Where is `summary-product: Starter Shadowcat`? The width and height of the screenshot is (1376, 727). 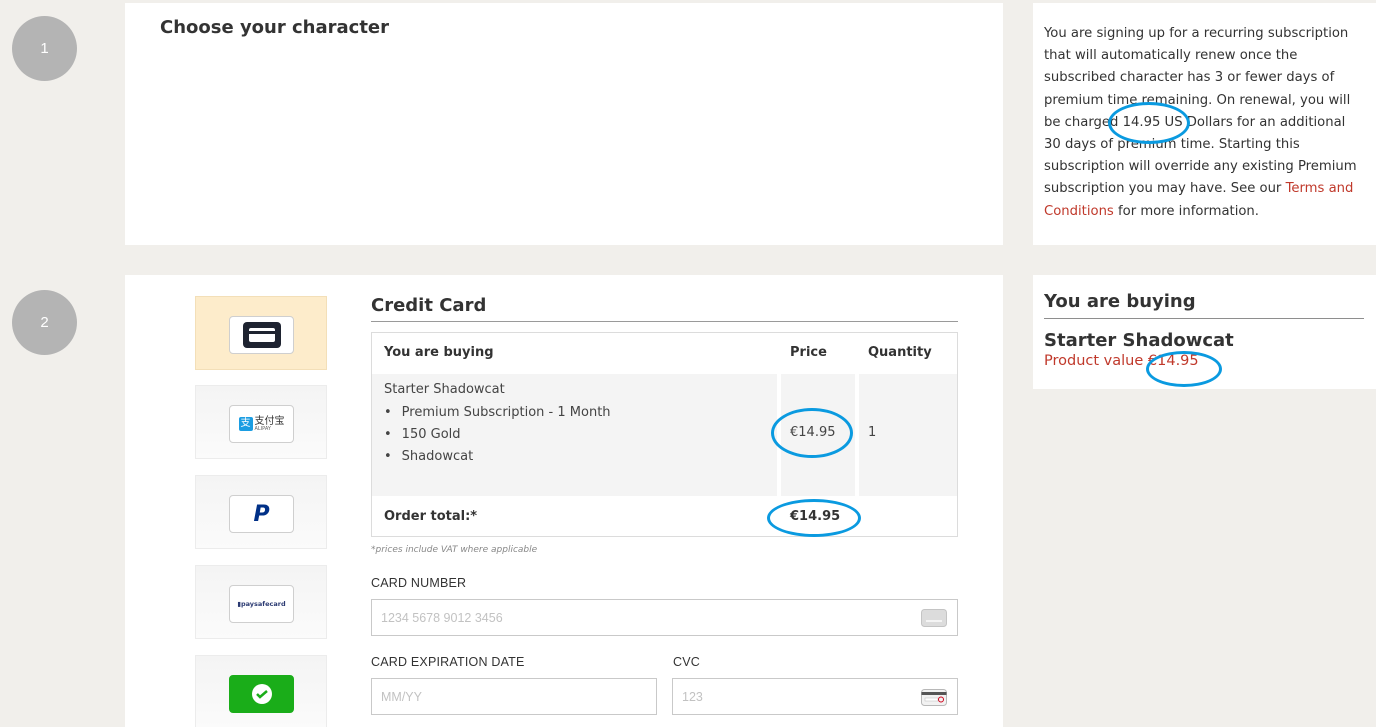
summary-product: Starter Shadowcat is located at coordinates (1139, 340).